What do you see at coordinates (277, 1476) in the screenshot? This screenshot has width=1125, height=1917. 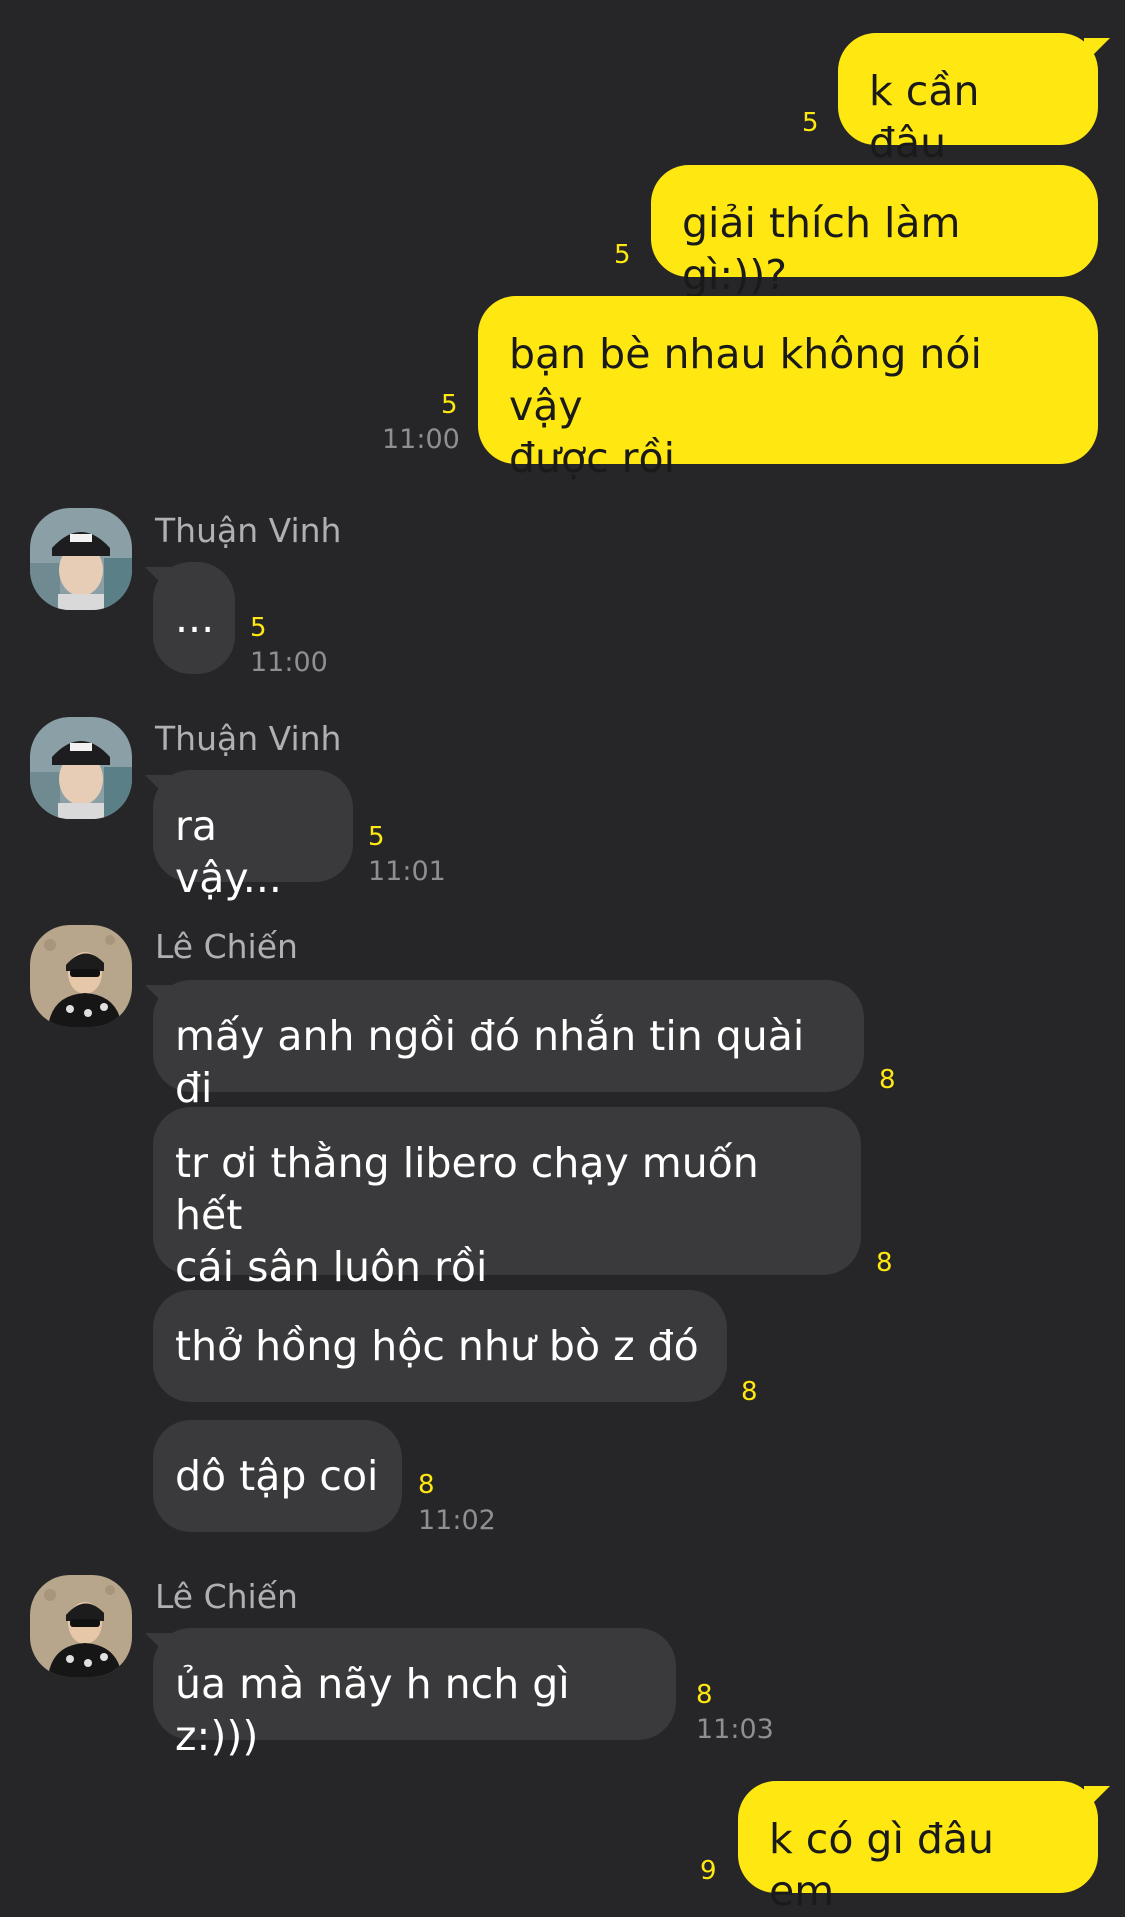 I see `message-bubble: dô tập coi` at bounding box center [277, 1476].